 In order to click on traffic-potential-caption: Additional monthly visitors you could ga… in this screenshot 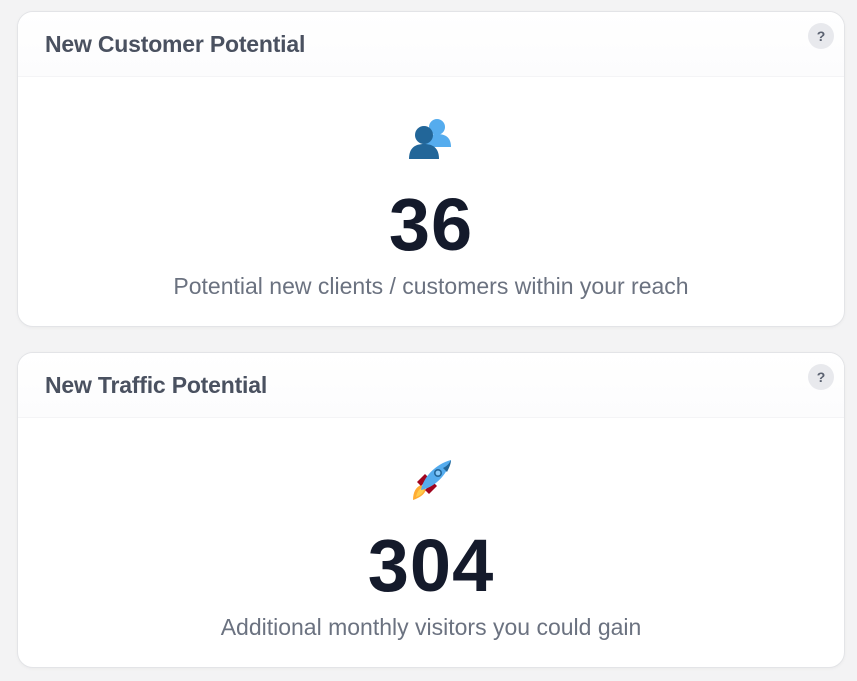, I will do `click(431, 627)`.